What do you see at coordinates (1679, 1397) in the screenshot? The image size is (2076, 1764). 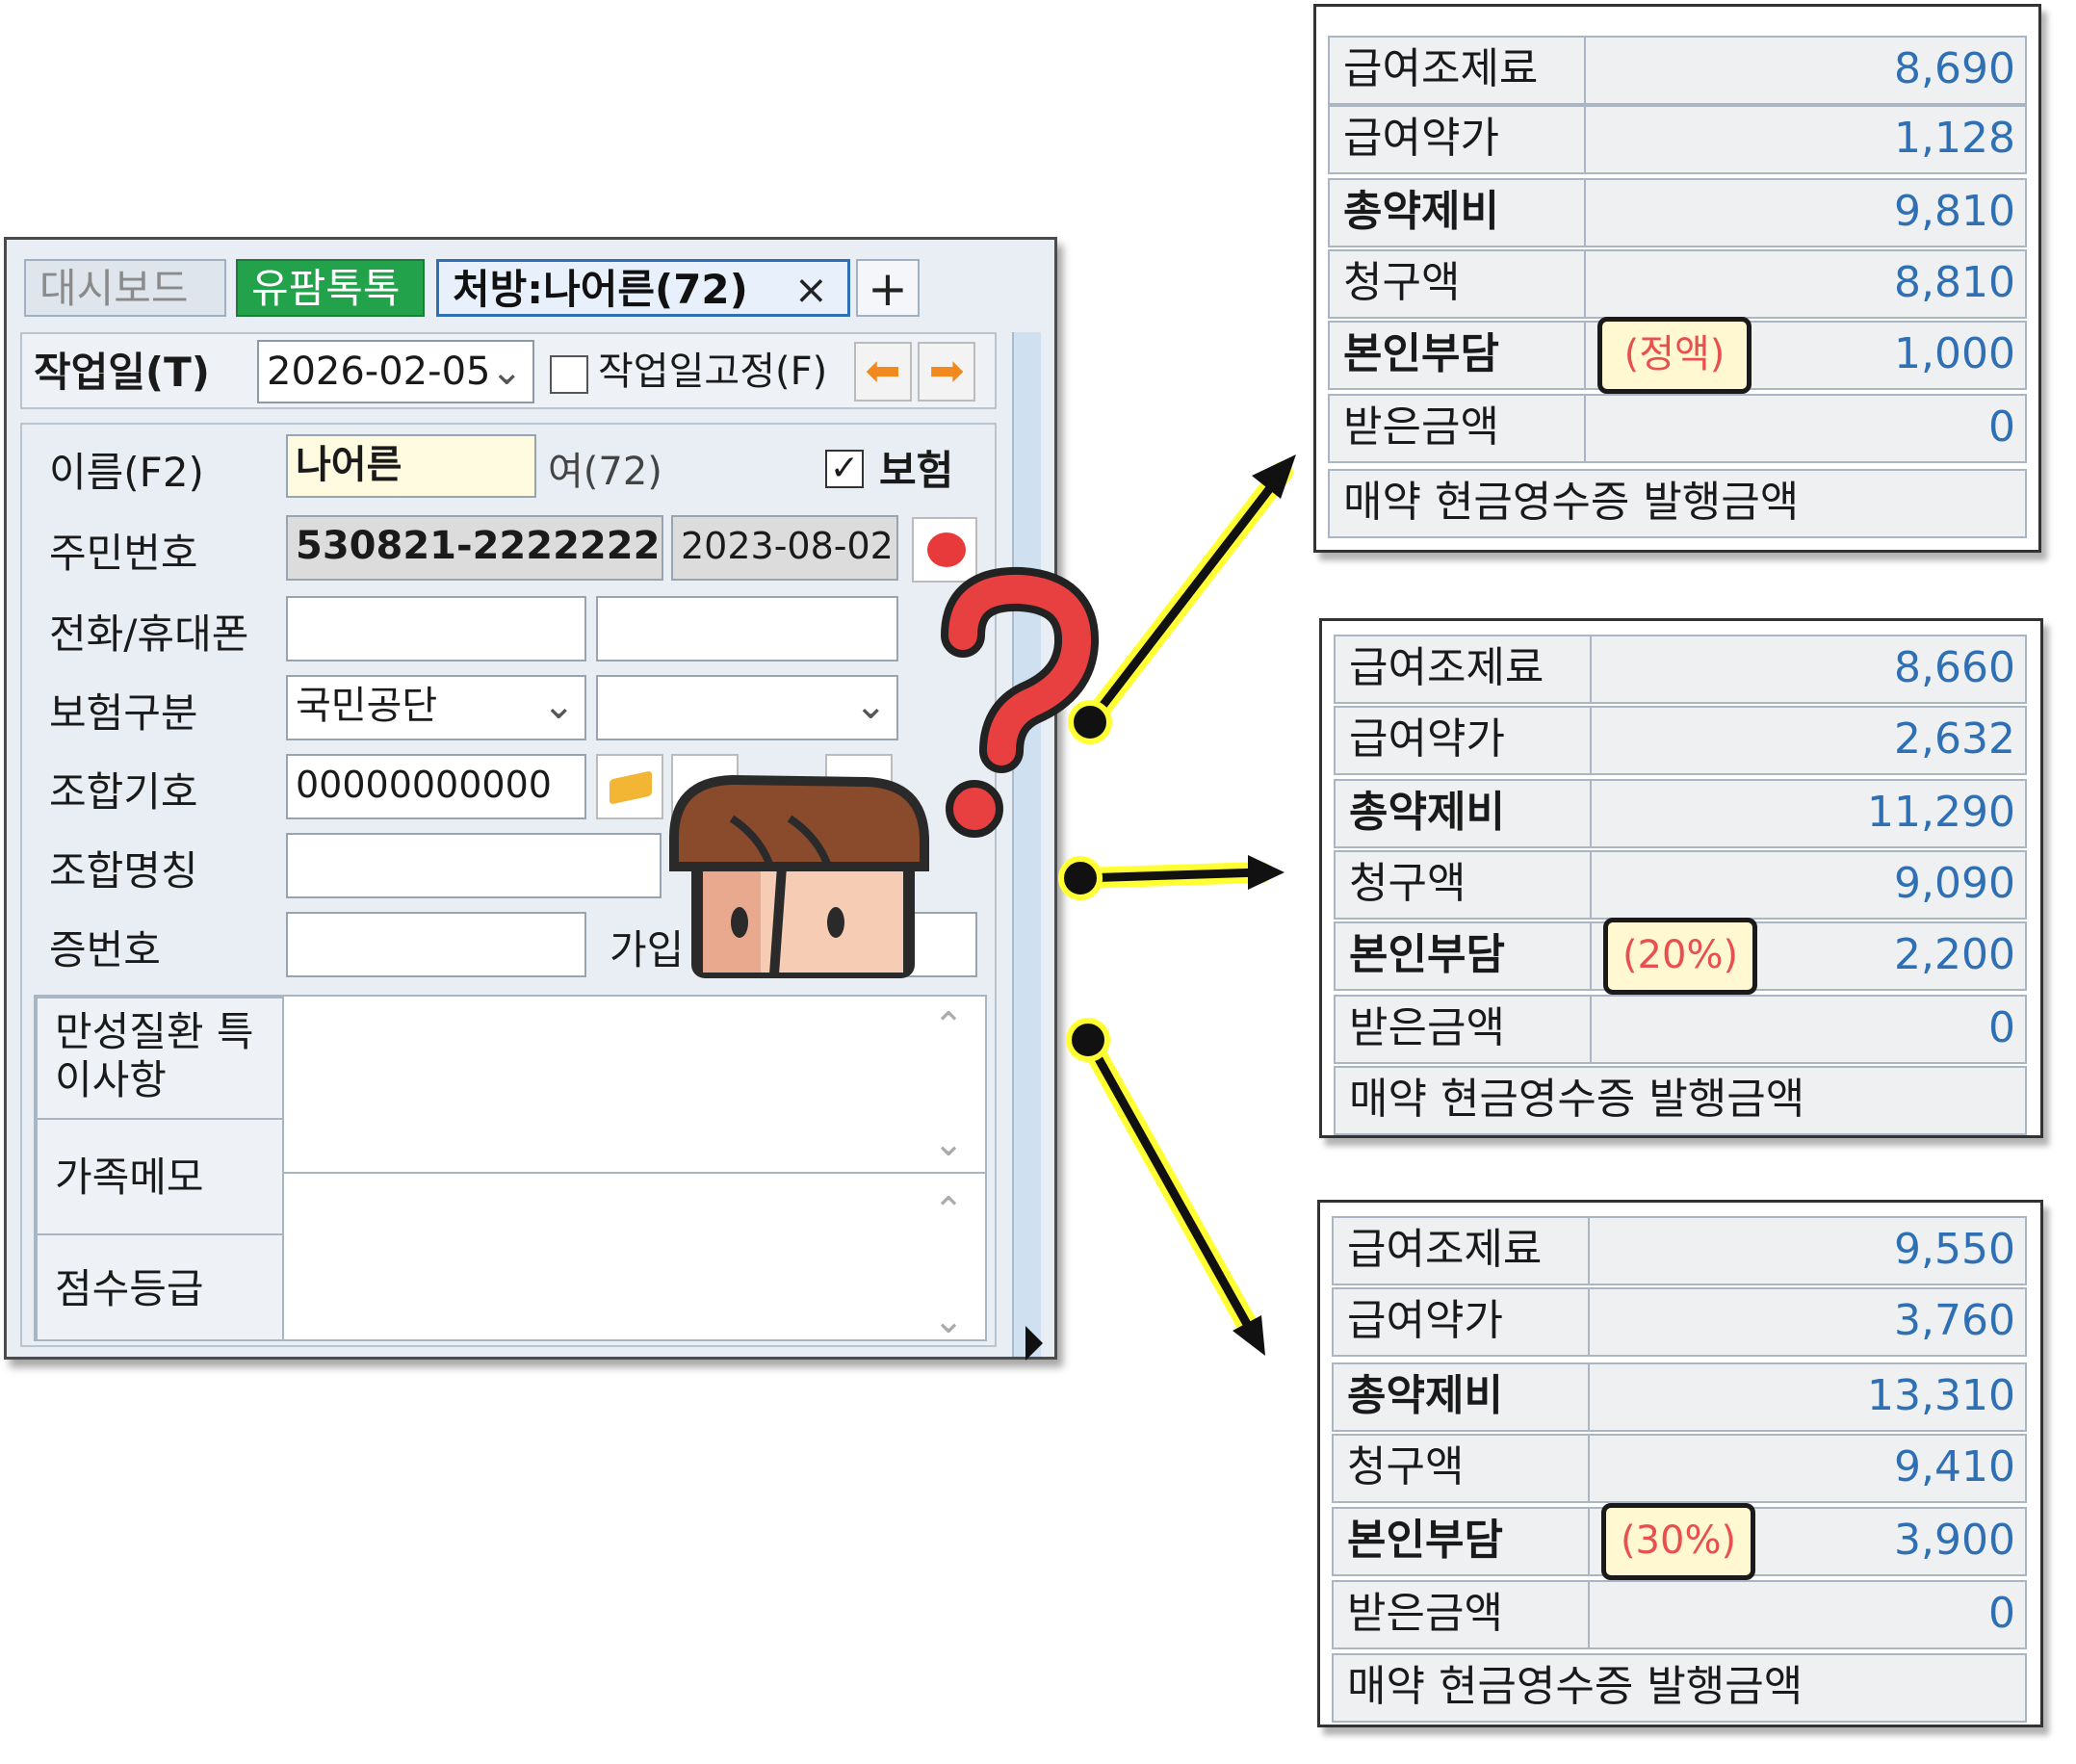 I see `row-total-cost: 총약제비 13,310` at bounding box center [1679, 1397].